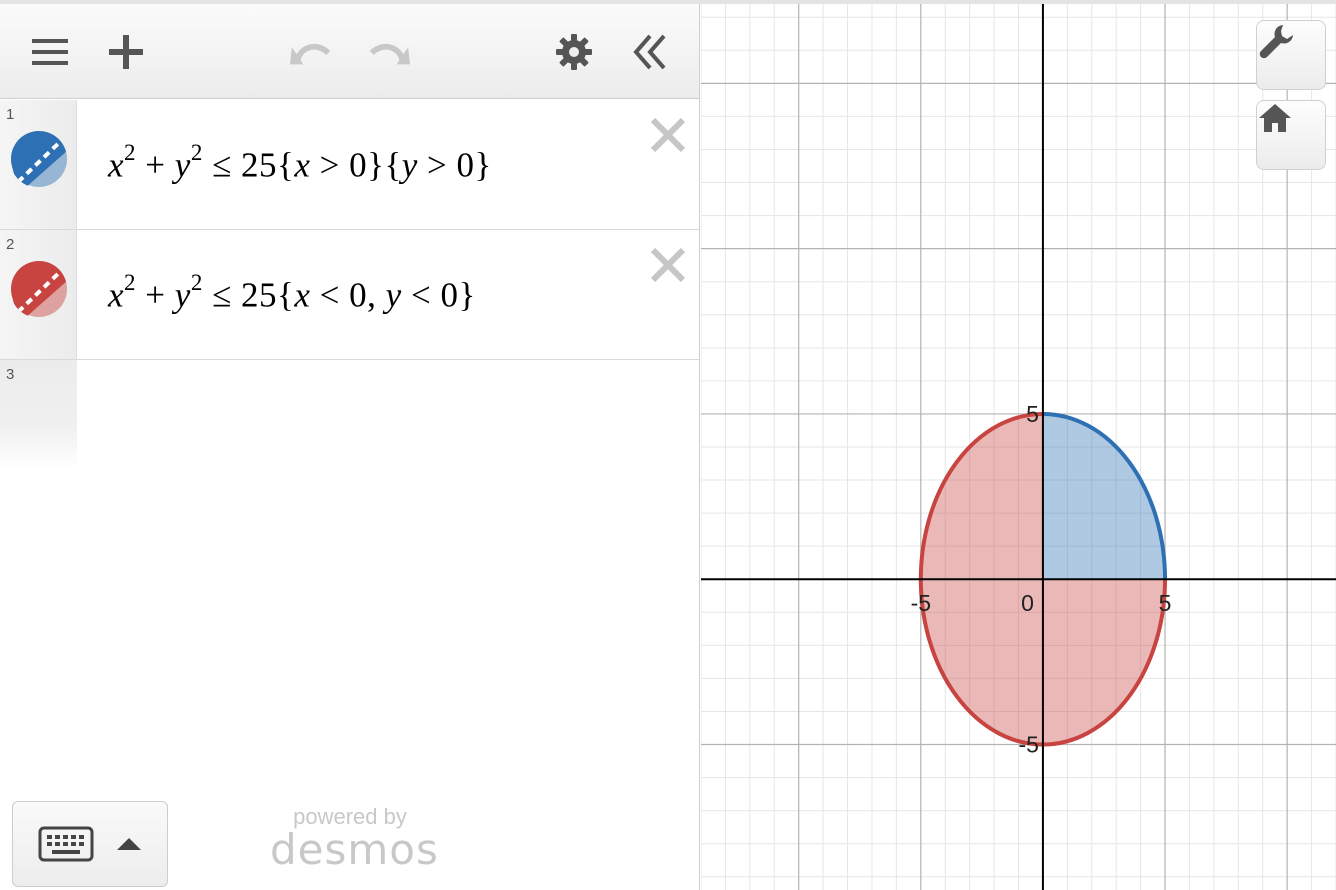 The image size is (1336, 890). What do you see at coordinates (126, 52) in the screenshot?
I see `plus-icon` at bounding box center [126, 52].